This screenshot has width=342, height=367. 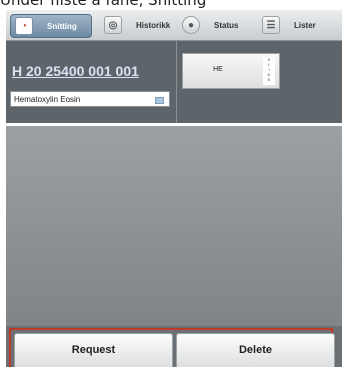 What do you see at coordinates (271, 25) in the screenshot?
I see `list-icon: ☰` at bounding box center [271, 25].